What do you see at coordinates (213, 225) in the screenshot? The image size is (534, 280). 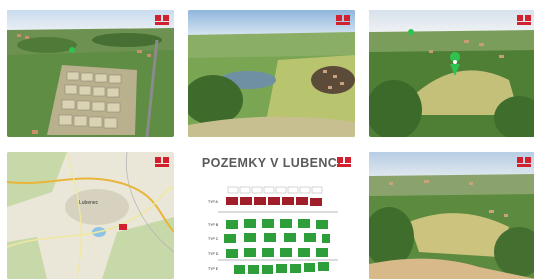 I see `plan-row-label: TYP B` at bounding box center [213, 225].